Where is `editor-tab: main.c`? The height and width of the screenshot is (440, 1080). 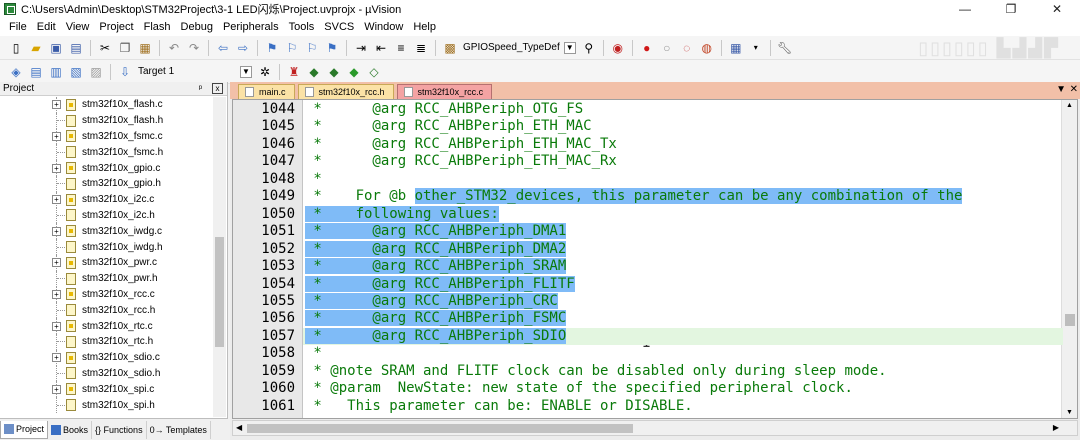 editor-tab: main.c is located at coordinates (266, 91).